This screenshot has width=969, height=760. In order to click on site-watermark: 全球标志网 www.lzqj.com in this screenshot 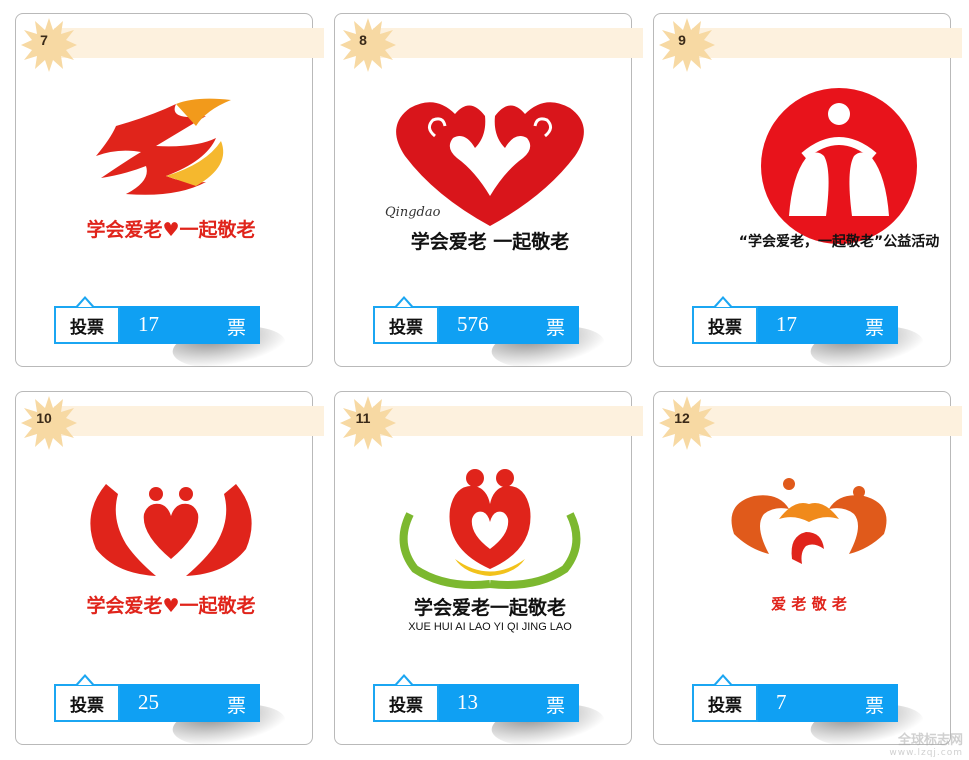, I will do `click(926, 743)`.